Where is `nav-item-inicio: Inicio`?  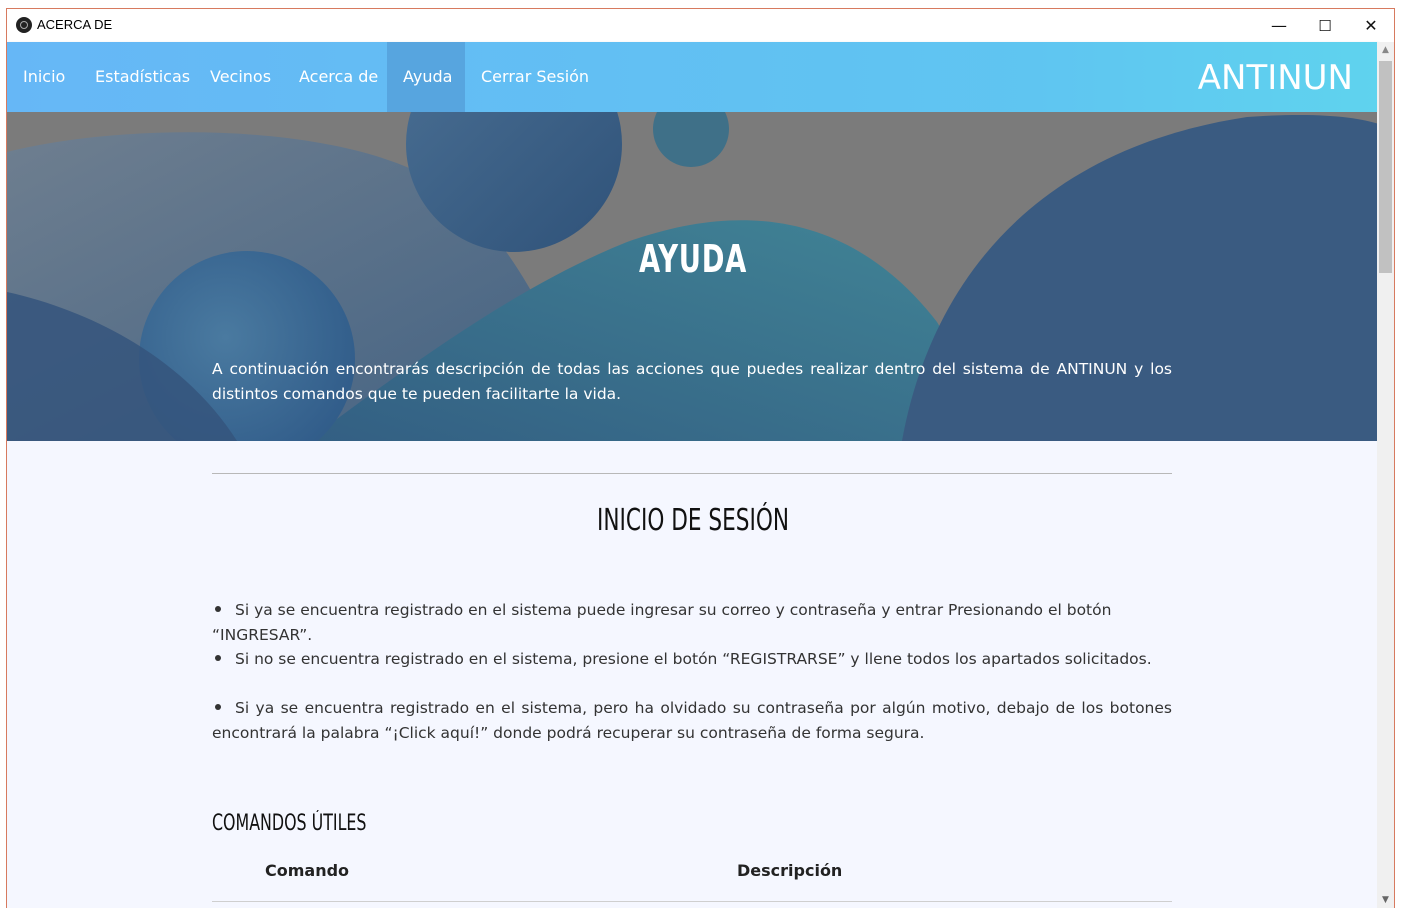 nav-item-inicio: Inicio is located at coordinates (44, 77).